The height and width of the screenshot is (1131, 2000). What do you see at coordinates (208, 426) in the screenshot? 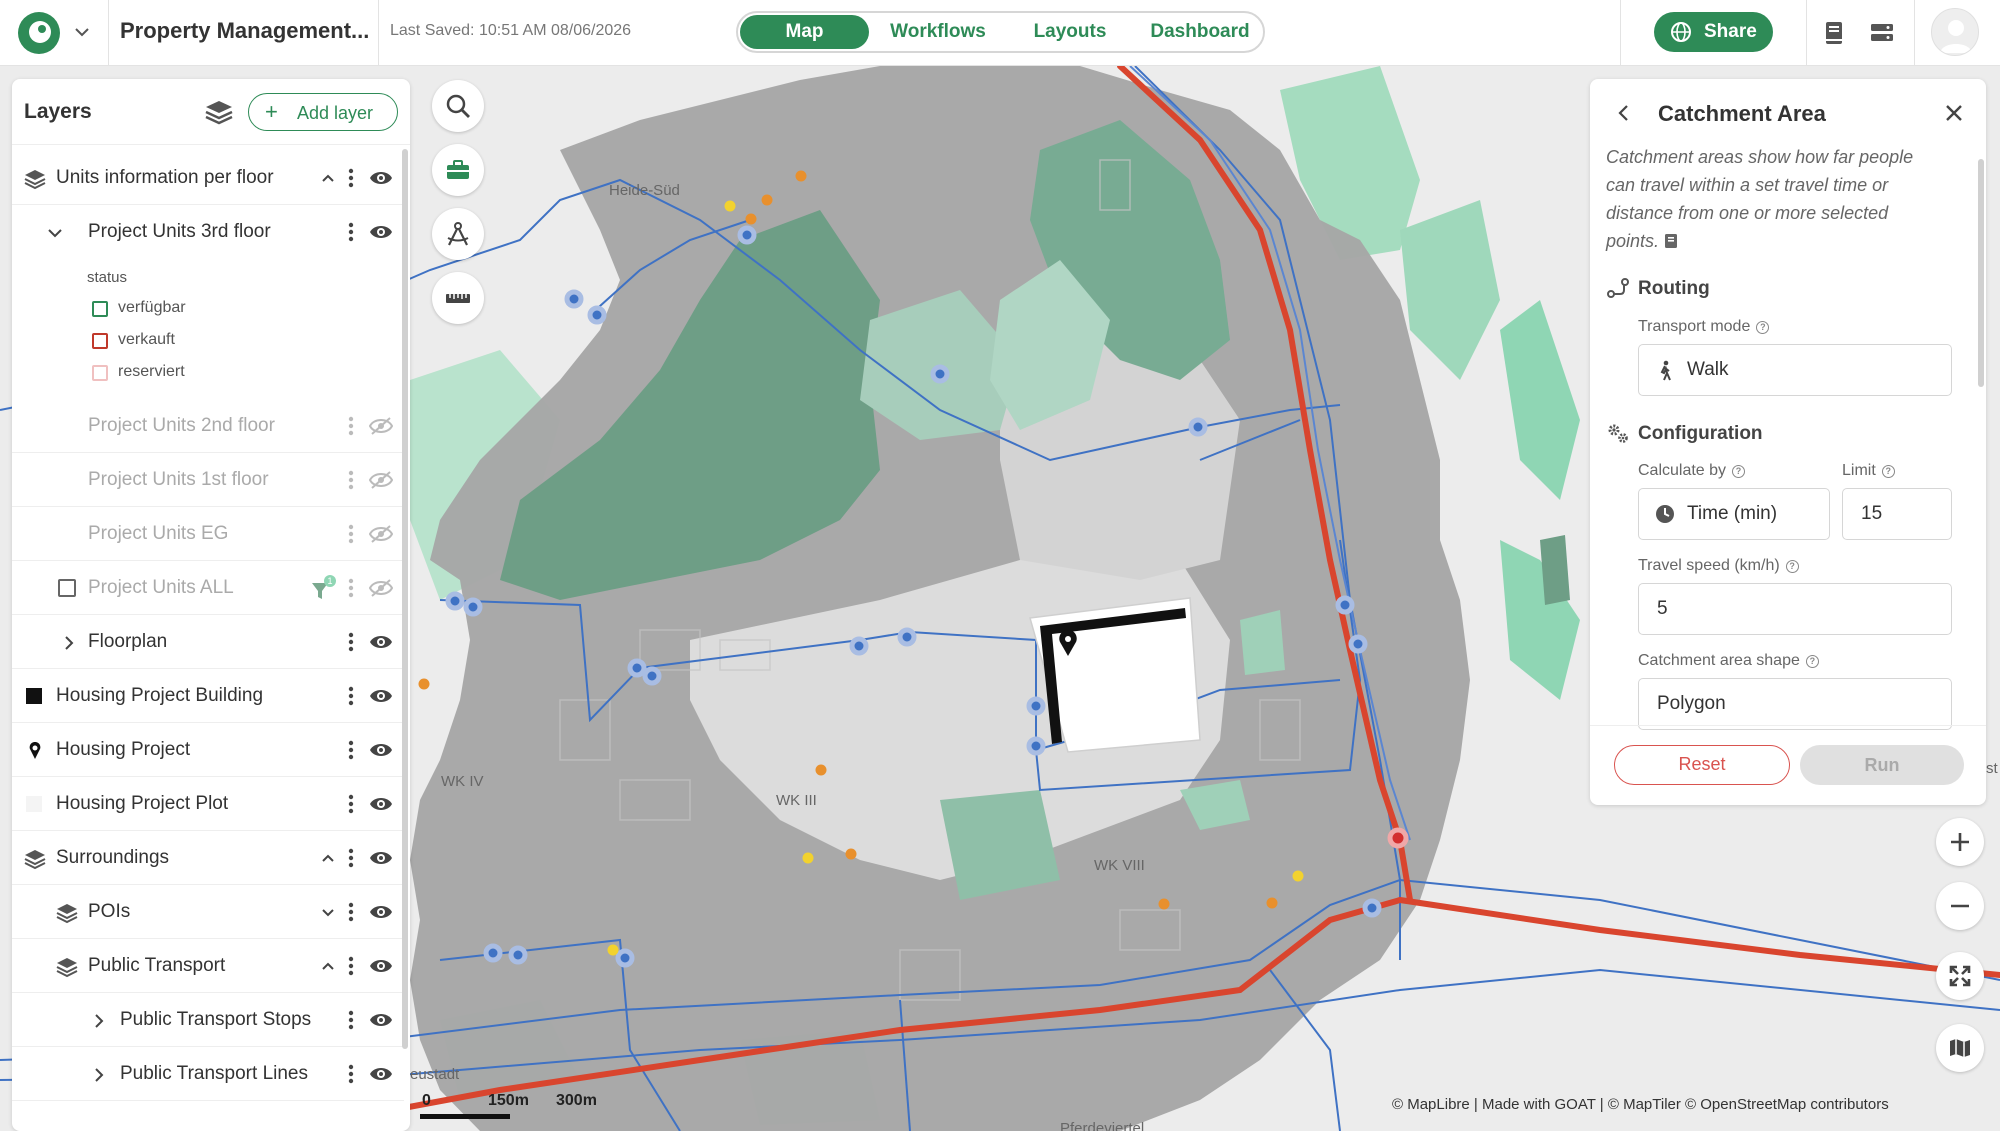
I see `layer-project-units-2nd-floor: Project Units 2nd floor` at bounding box center [208, 426].